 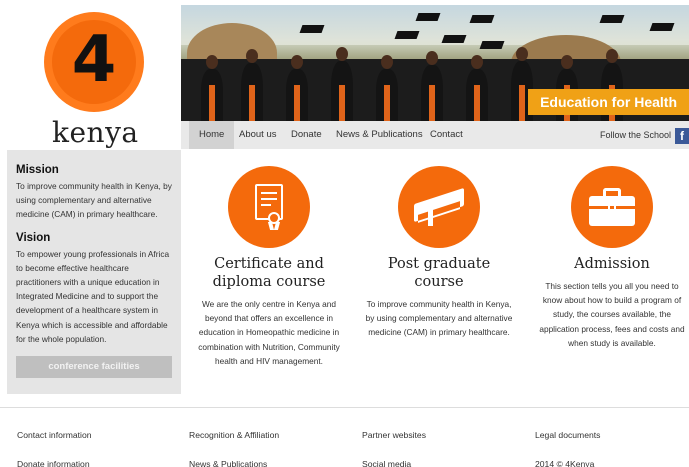 What do you see at coordinates (306, 135) in the screenshot?
I see `nav-item-donate: Donate` at bounding box center [306, 135].